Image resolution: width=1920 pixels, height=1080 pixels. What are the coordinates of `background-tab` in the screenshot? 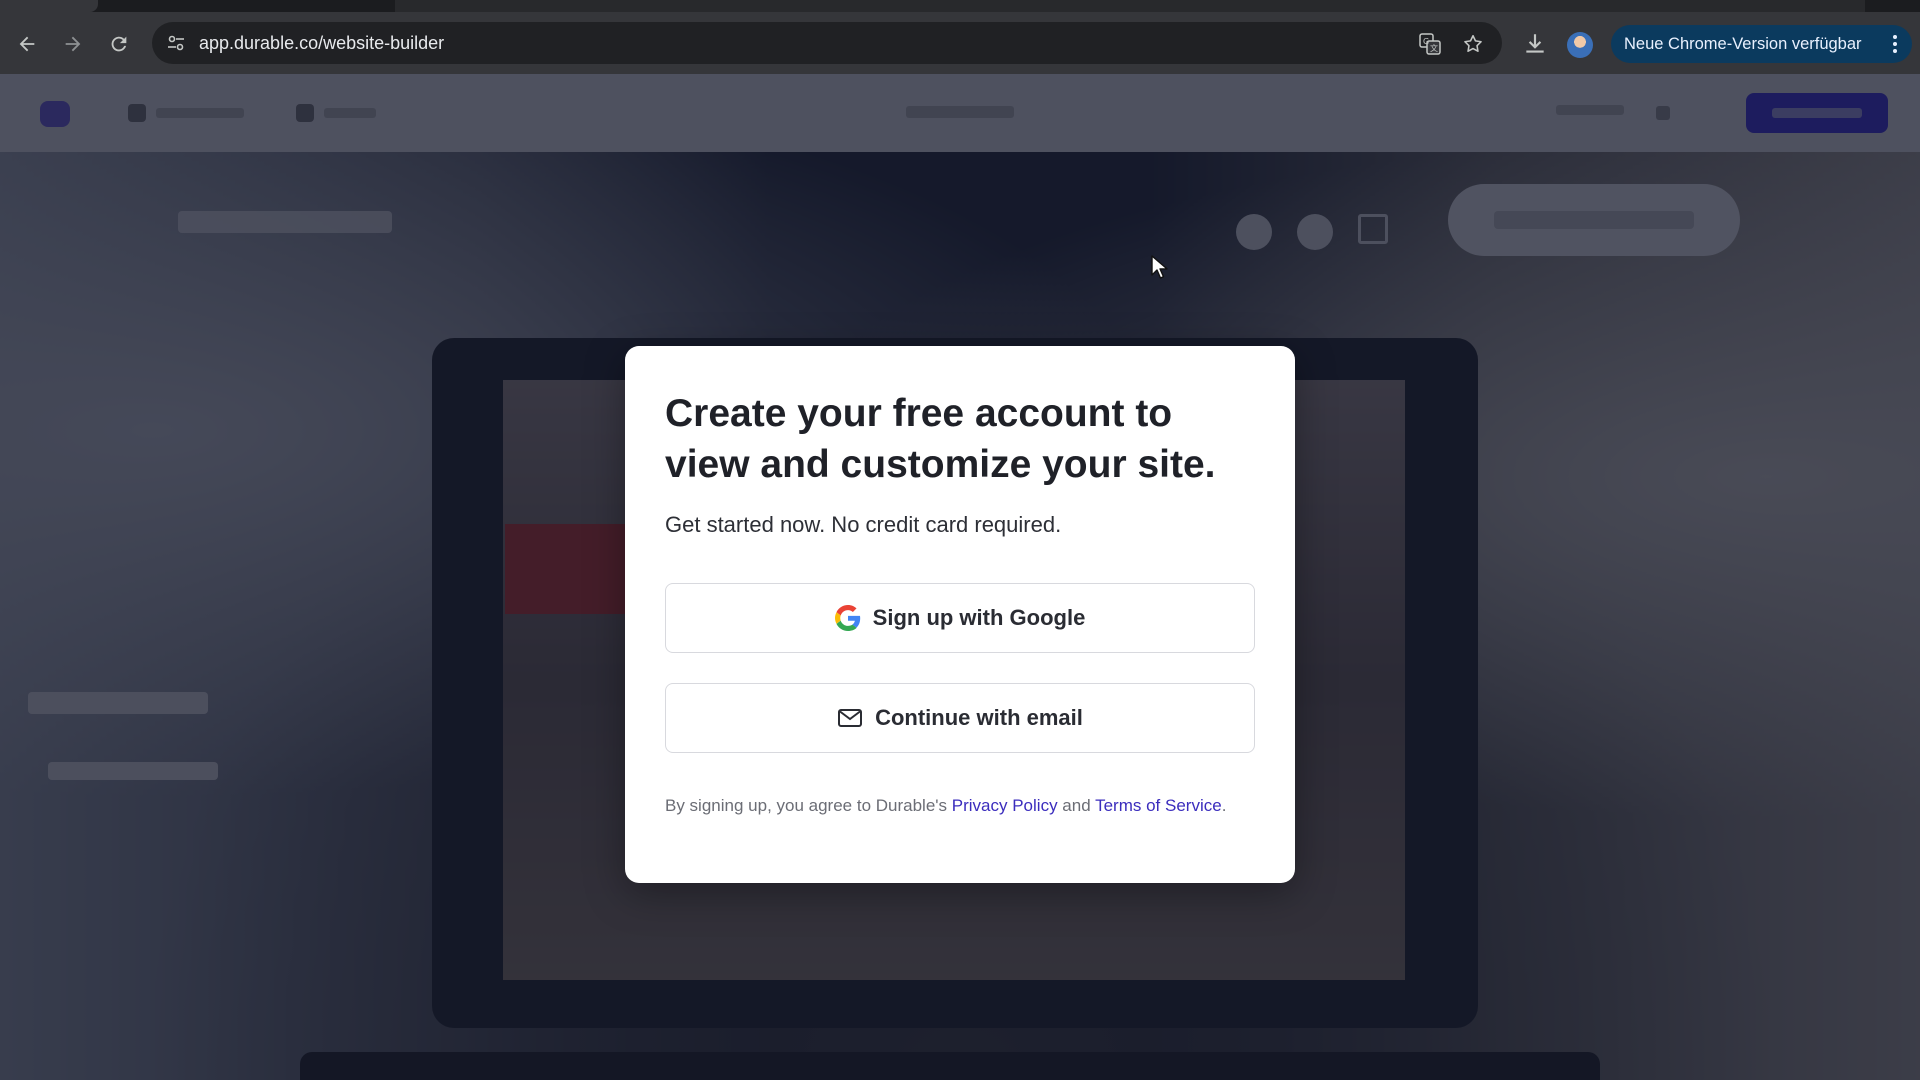 It's located at (1130, 6).